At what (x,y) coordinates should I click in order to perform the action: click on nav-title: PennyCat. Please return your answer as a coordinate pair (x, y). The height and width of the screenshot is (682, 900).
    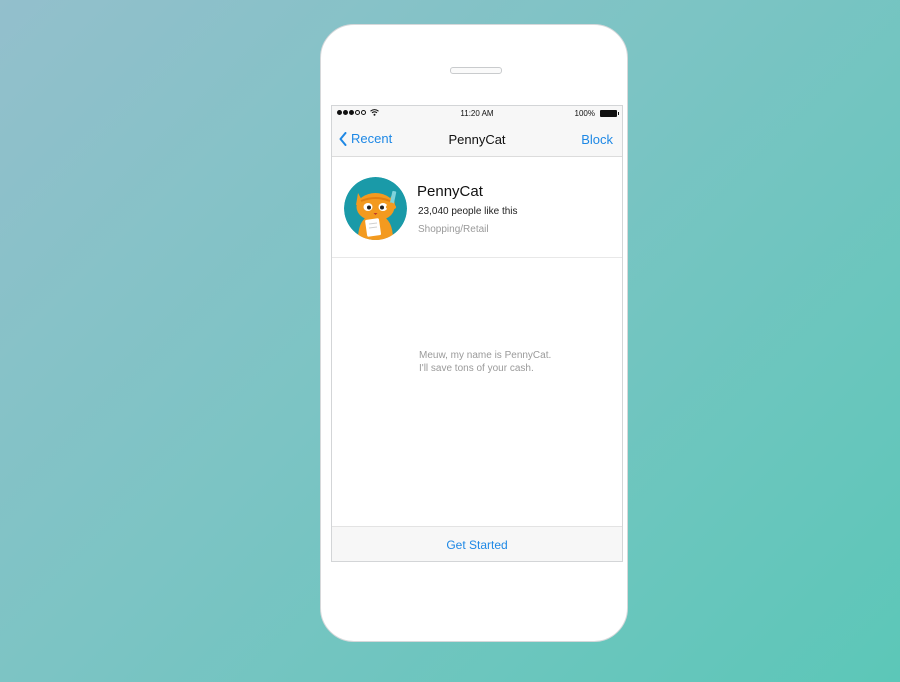
    Looking at the image, I should click on (477, 139).